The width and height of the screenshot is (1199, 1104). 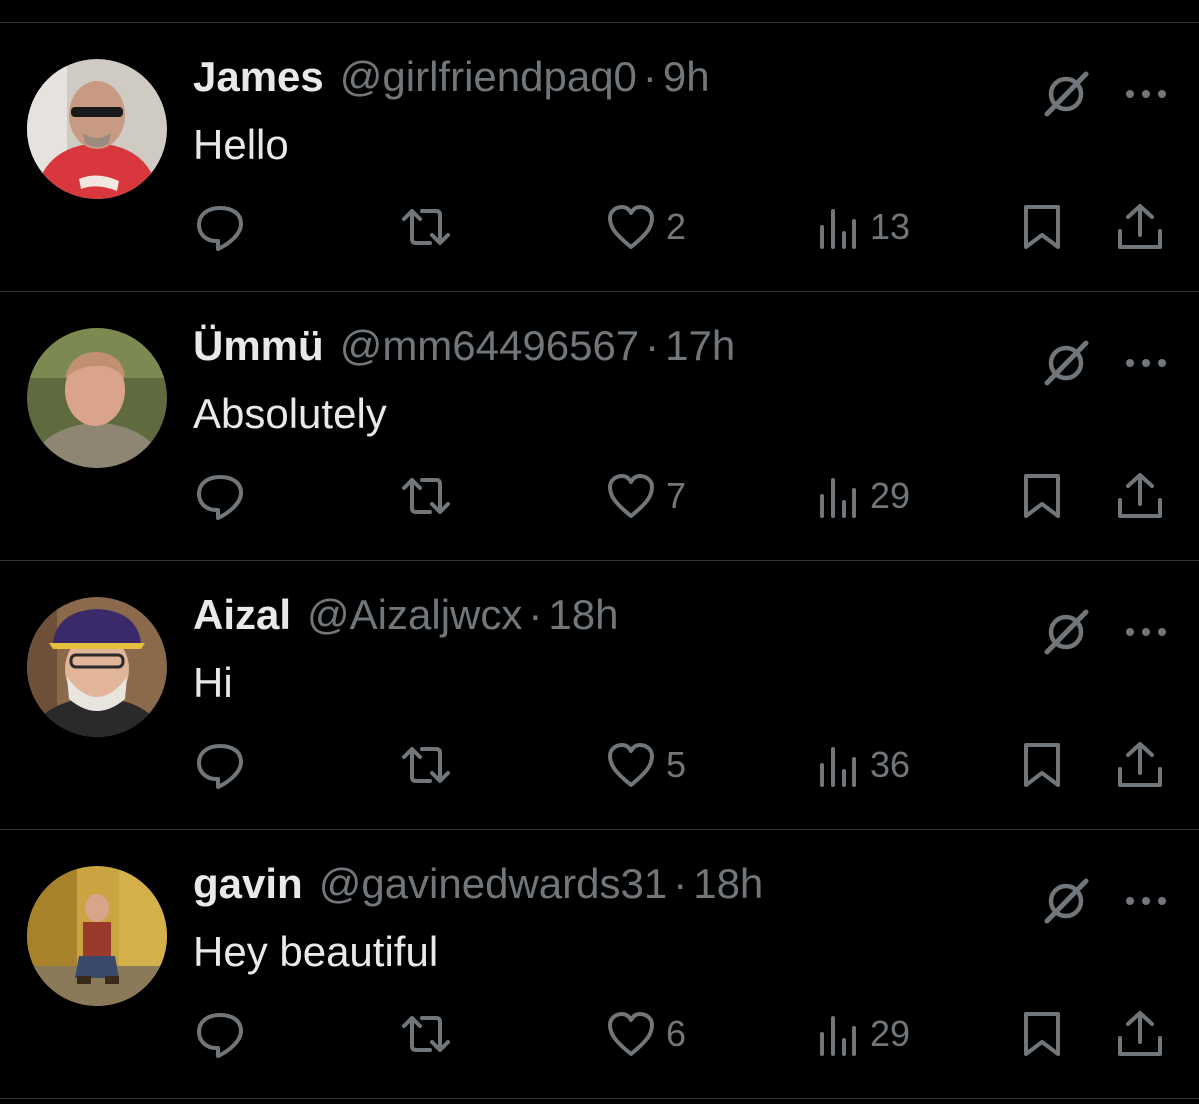 I want to click on username: @gavinedwards31, so click(x=493, y=884).